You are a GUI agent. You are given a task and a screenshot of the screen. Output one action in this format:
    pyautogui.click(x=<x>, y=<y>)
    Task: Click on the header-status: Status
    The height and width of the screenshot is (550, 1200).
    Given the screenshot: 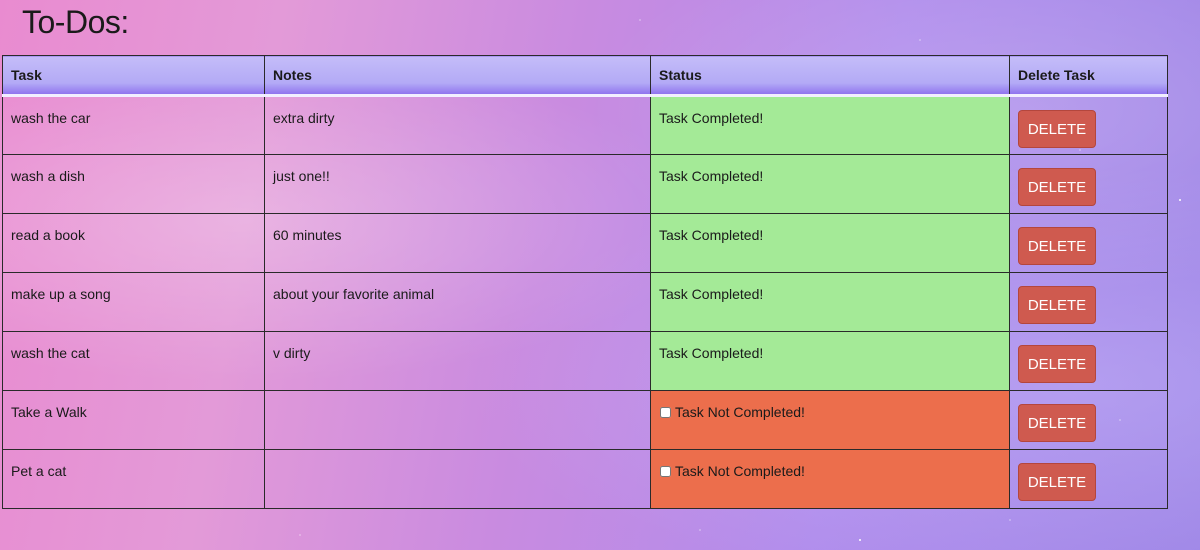 What is the action you would take?
    pyautogui.click(x=830, y=76)
    